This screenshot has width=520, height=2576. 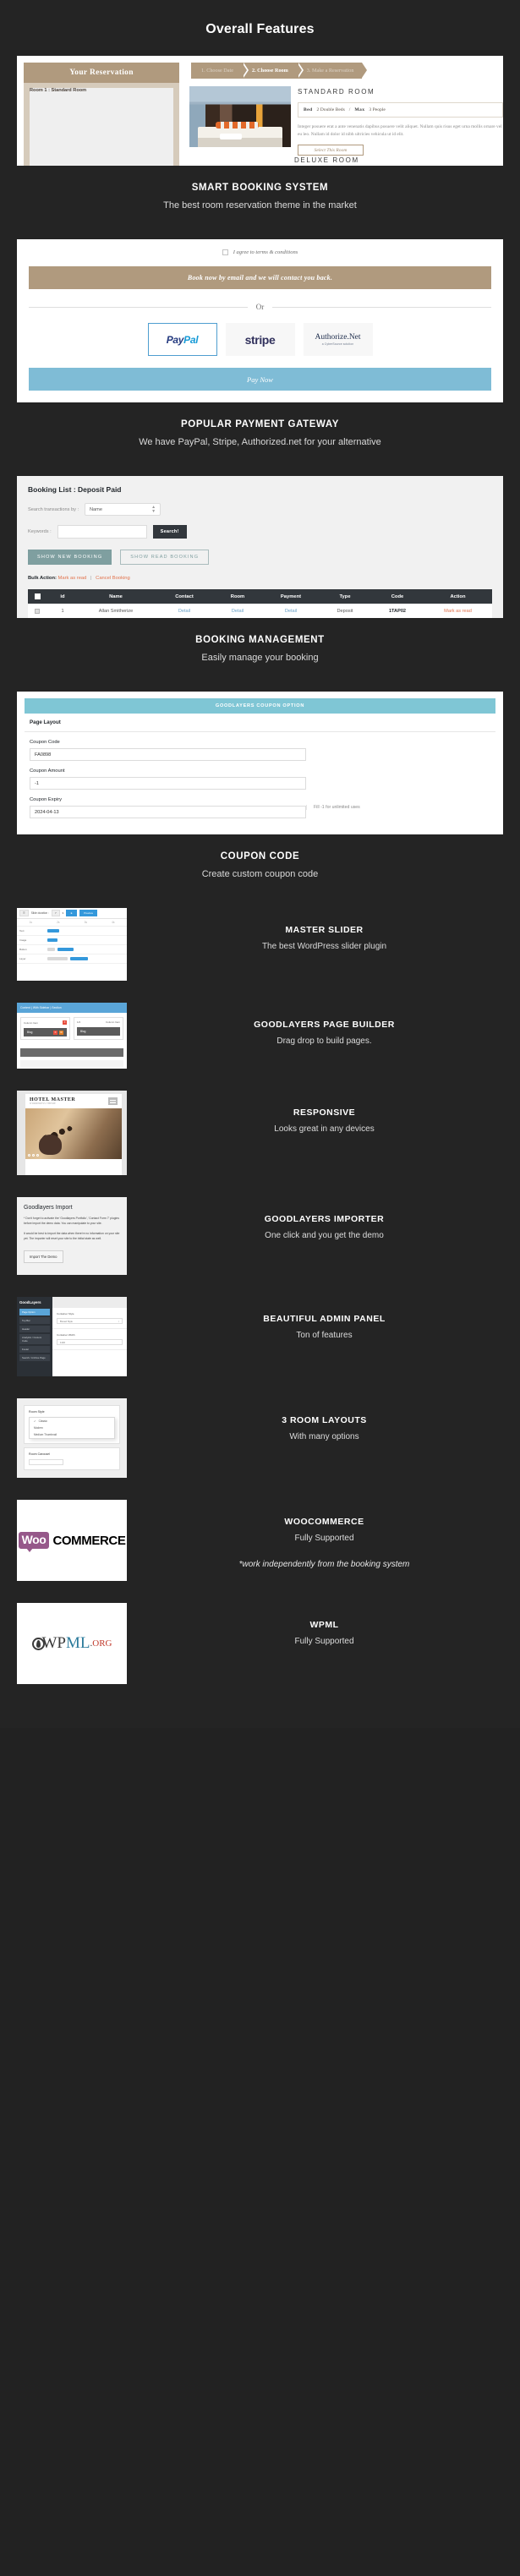 I want to click on authorizenet-option: Authorize.Net a CyberSource solution, so click(x=338, y=339).